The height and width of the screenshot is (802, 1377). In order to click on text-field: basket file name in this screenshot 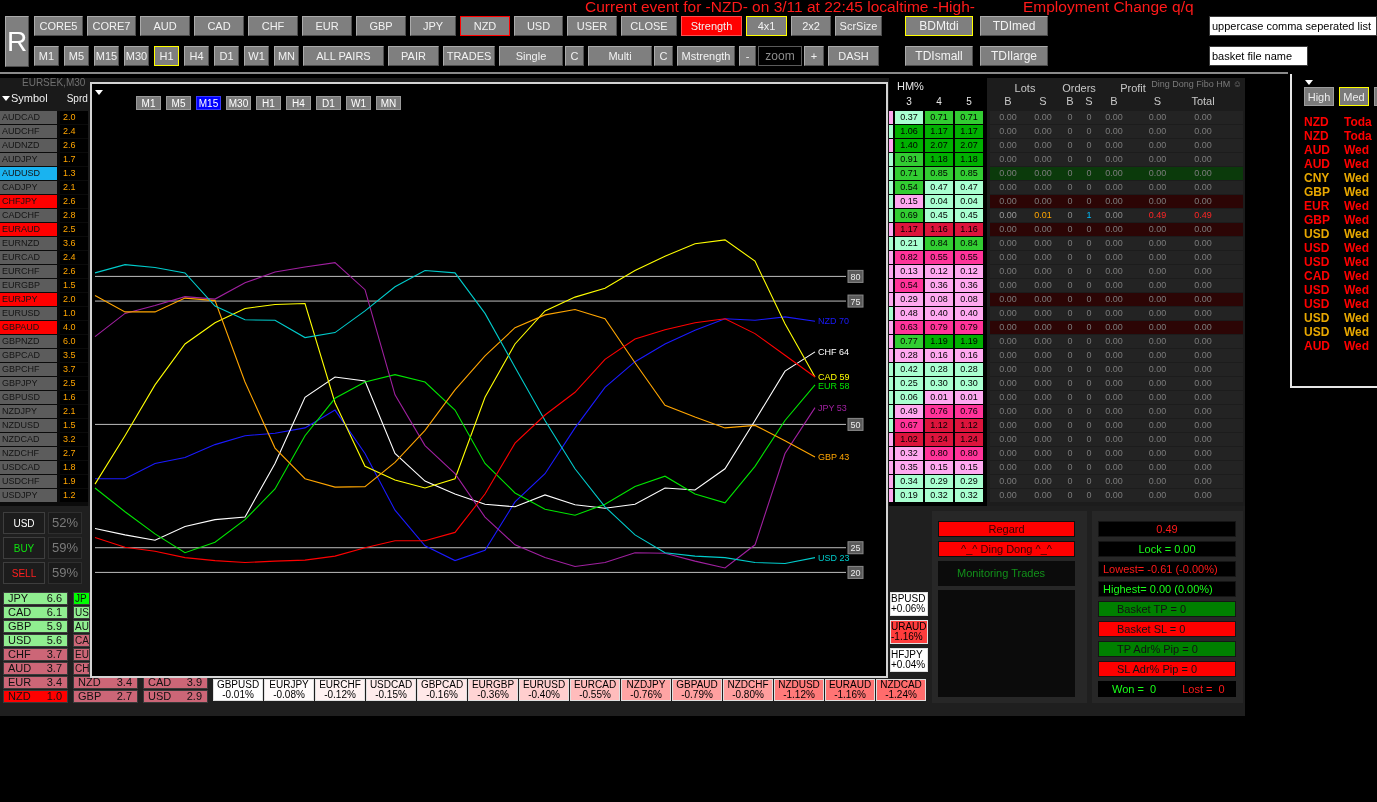, I will do `click(1258, 56)`.